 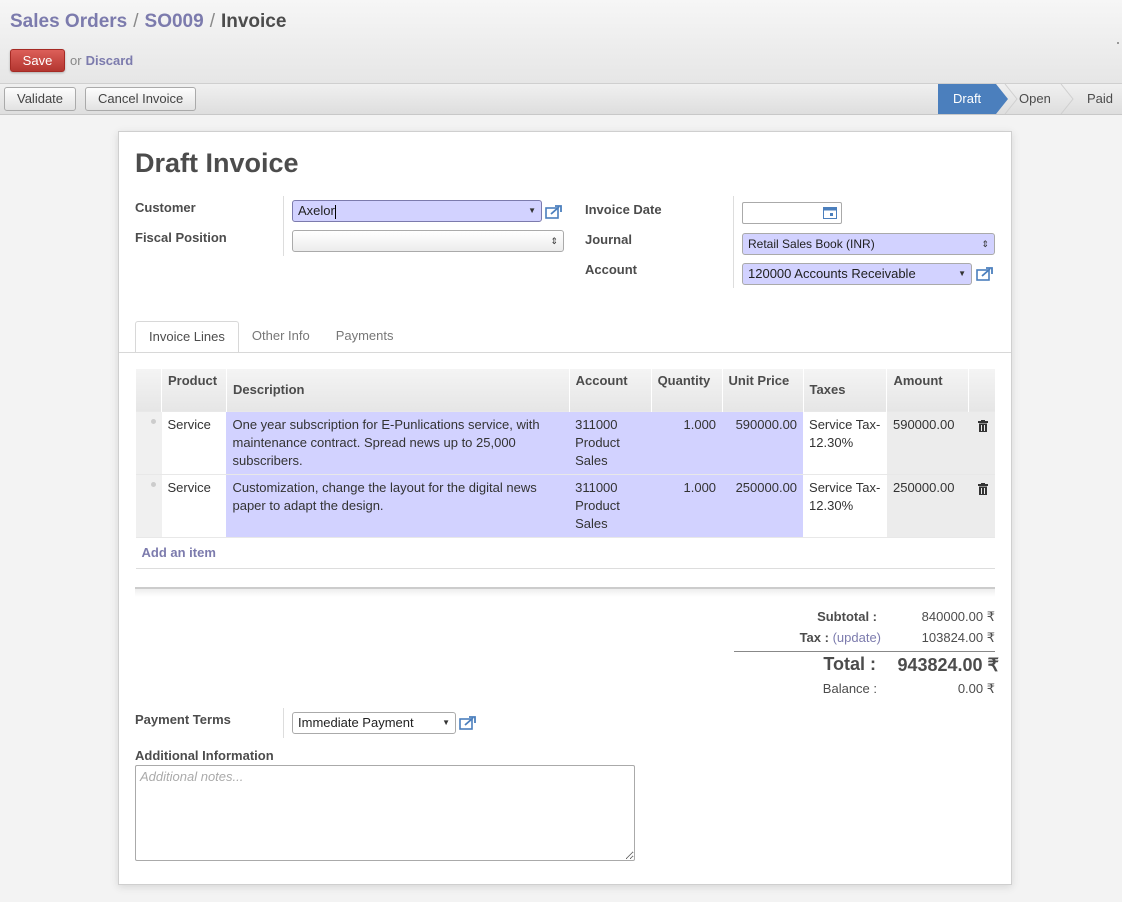 What do you see at coordinates (316, 210) in the screenshot?
I see `customer-value: Axelor` at bounding box center [316, 210].